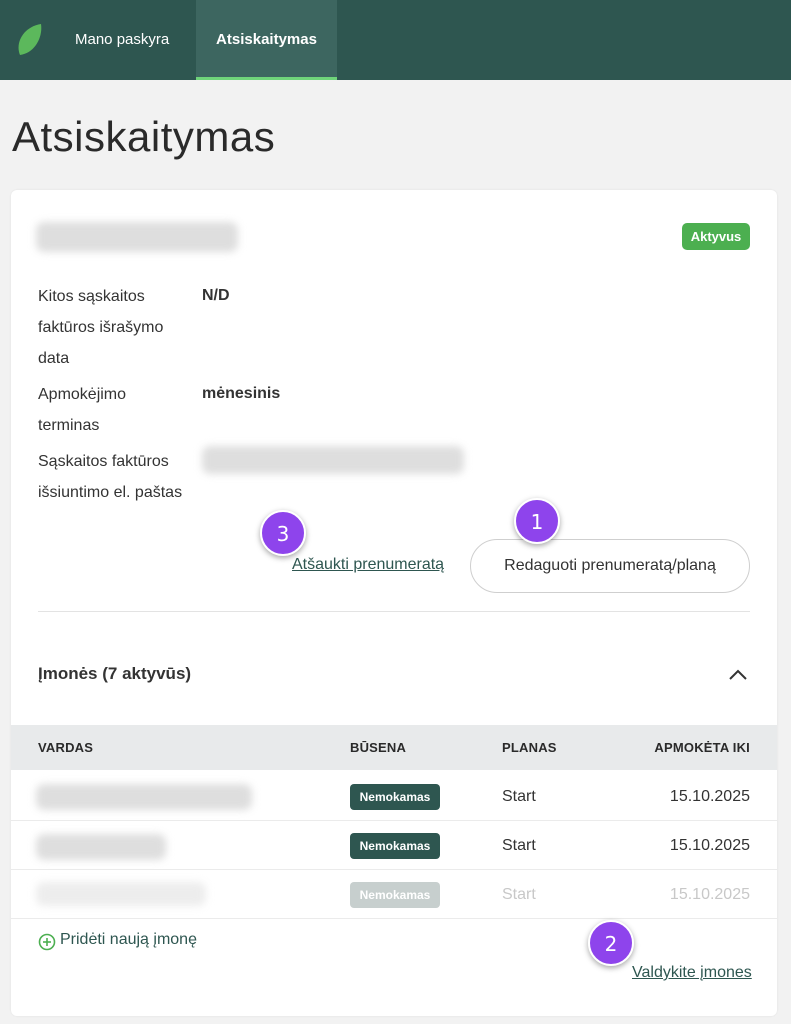  I want to click on add-company-link: Pridėti naują įmonę, so click(117, 940).